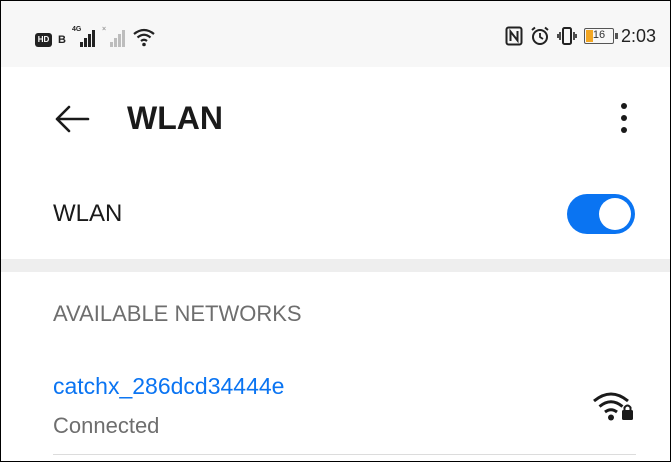 Image resolution: width=671 pixels, height=462 pixels. What do you see at coordinates (624, 106) in the screenshot?
I see `more-vert-icon` at bounding box center [624, 106].